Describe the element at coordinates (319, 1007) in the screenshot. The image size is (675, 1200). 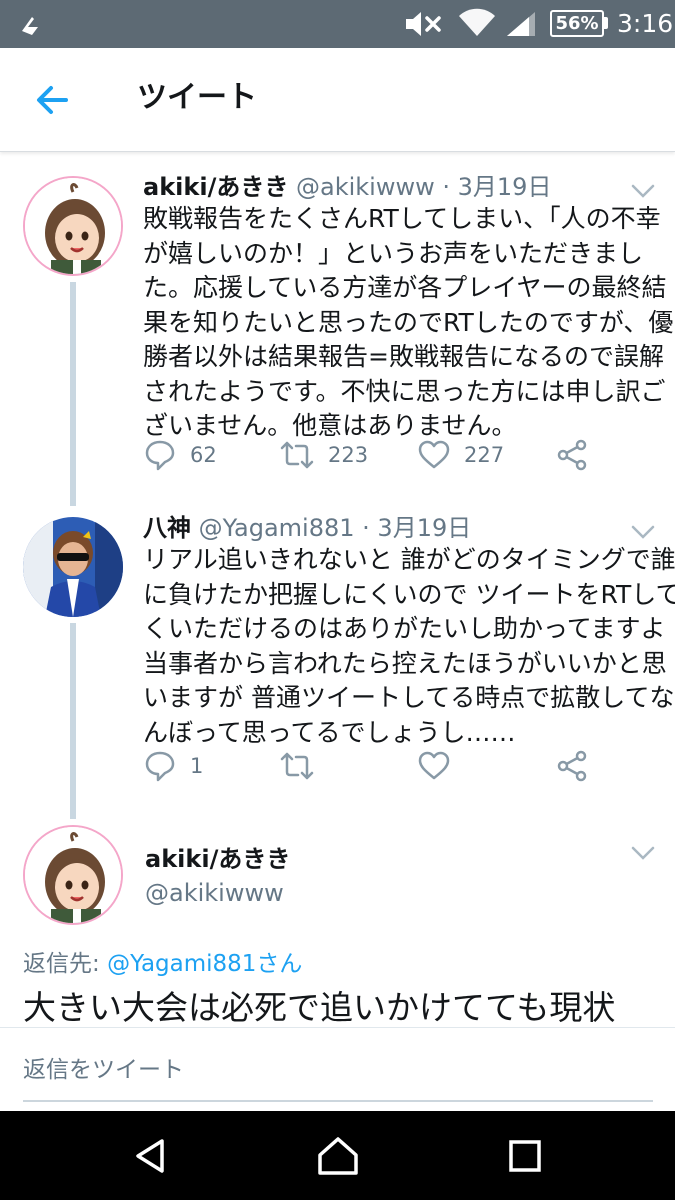
I see `focused-tweet-text: 大きい大会は必死で追いかけてても現状` at that location.